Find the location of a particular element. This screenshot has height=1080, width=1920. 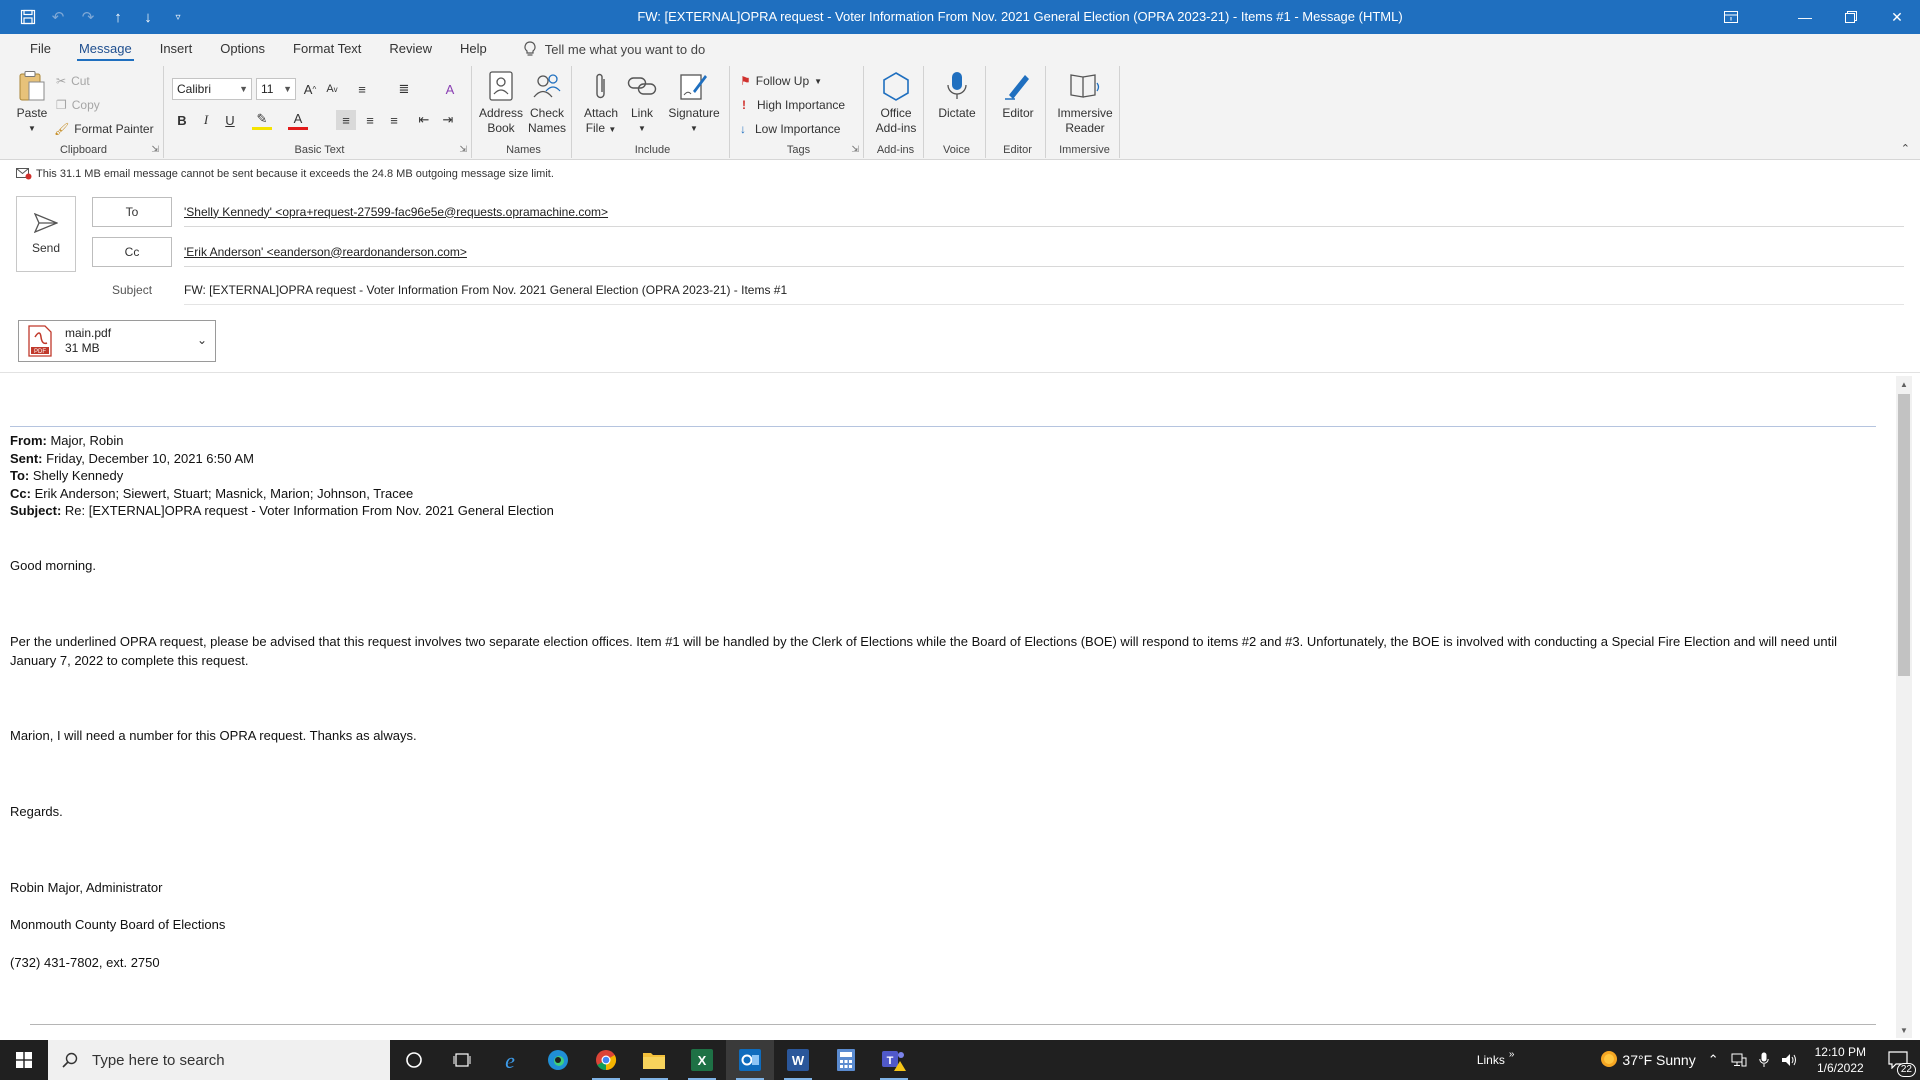

attachment: PDF main.pdf 31 MB ⌄ is located at coordinates (117, 341).